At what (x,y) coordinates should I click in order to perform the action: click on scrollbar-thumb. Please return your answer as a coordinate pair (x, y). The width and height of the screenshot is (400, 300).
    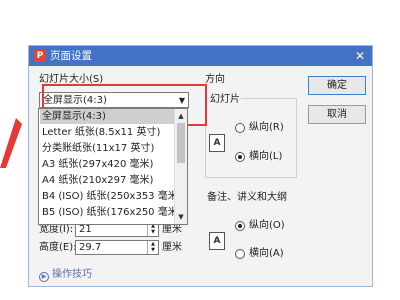
    Looking at the image, I should click on (181, 143).